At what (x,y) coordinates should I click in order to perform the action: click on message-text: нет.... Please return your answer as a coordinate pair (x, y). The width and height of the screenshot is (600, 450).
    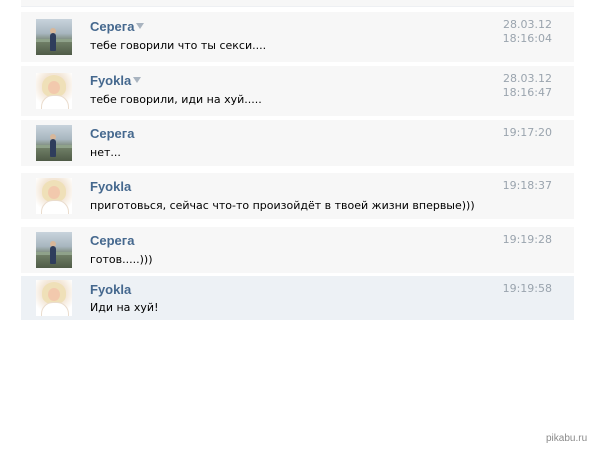
    Looking at the image, I should click on (105, 152).